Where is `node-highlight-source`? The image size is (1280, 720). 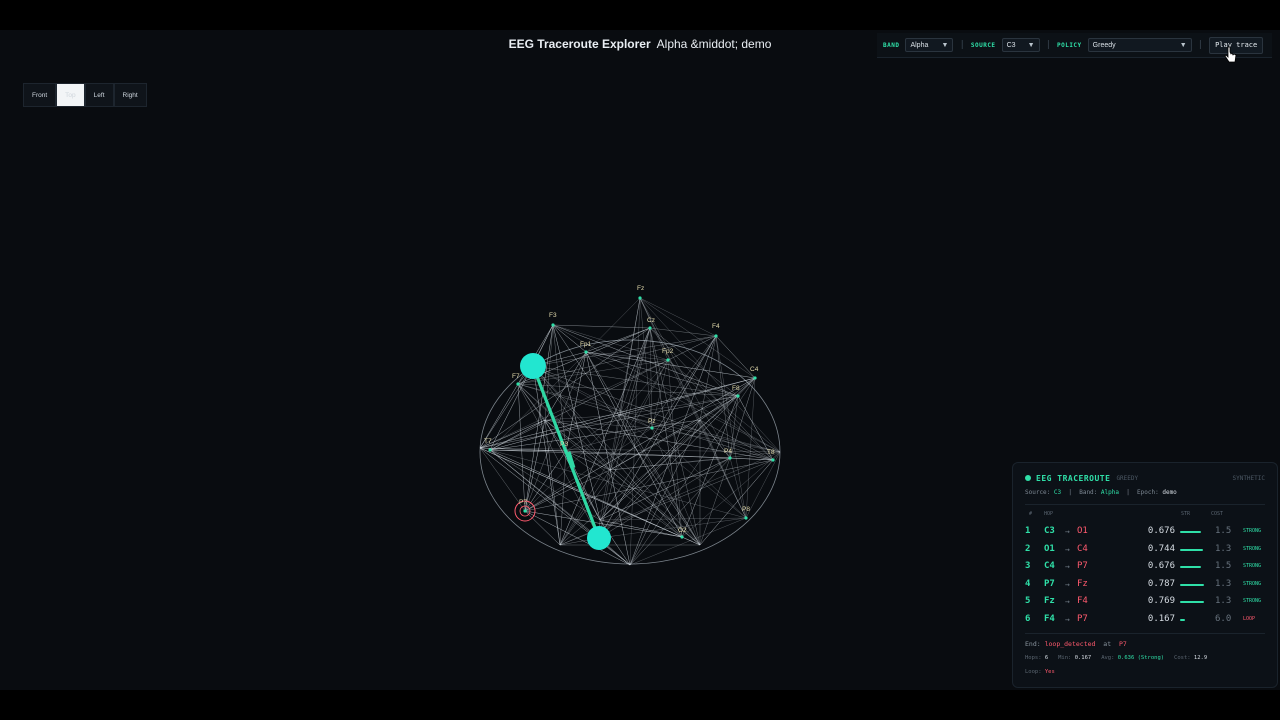 node-highlight-source is located at coordinates (533, 366).